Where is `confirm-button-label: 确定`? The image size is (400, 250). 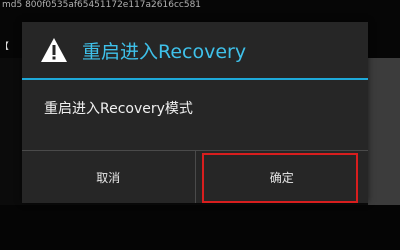
confirm-button-label: 确定 is located at coordinates (281, 177).